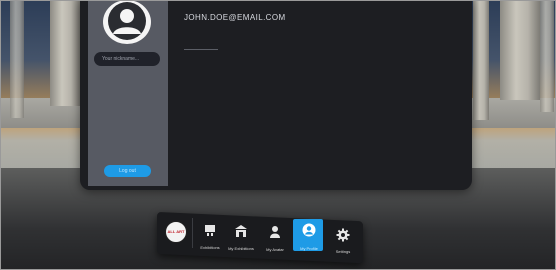  I want to click on user-silhouette-icon, so click(127, 21).